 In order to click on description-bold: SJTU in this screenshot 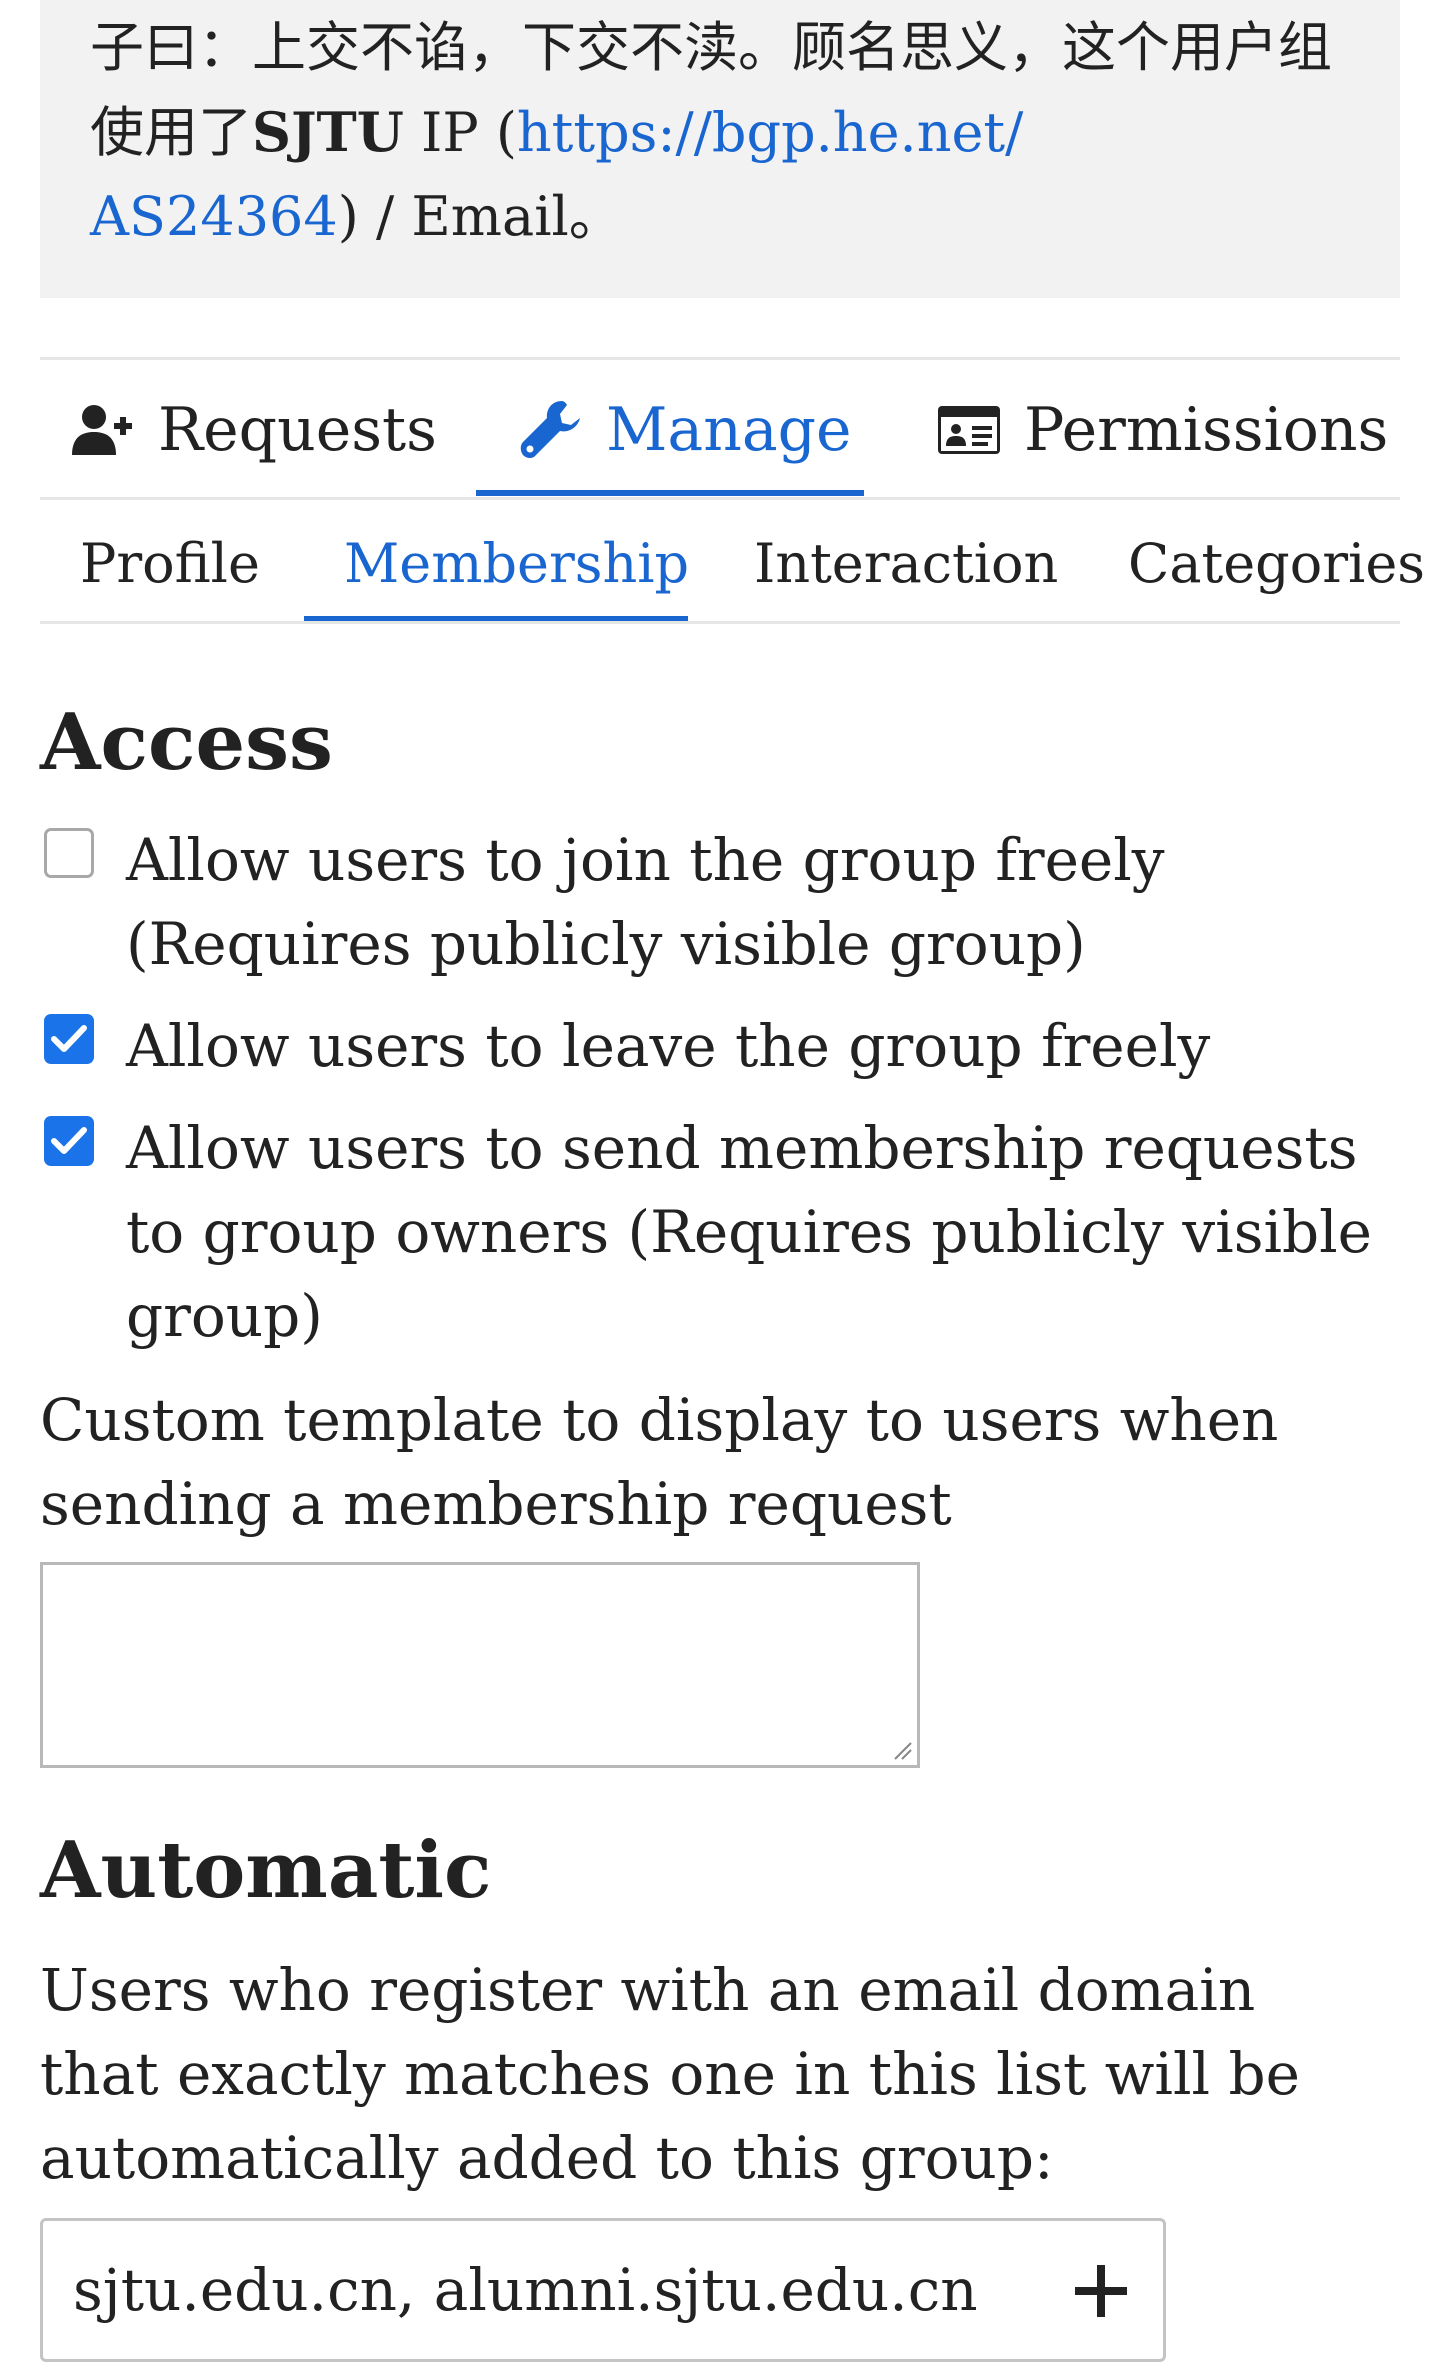, I will do `click(328, 132)`.